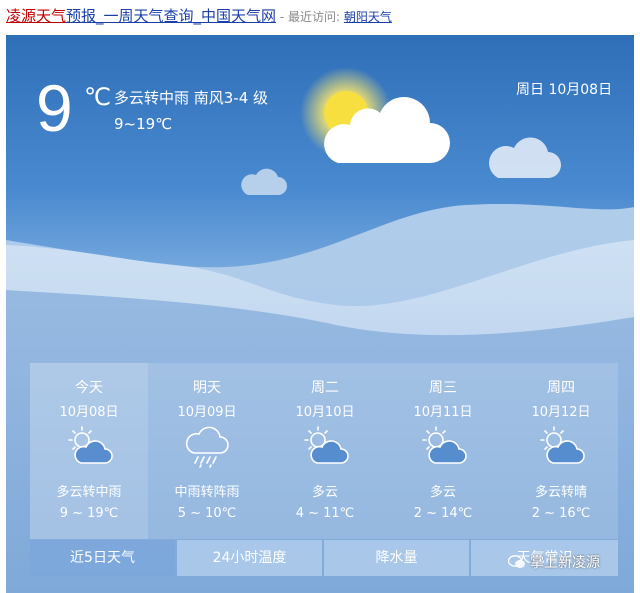  I want to click on current-temperature: 9, so click(54, 108).